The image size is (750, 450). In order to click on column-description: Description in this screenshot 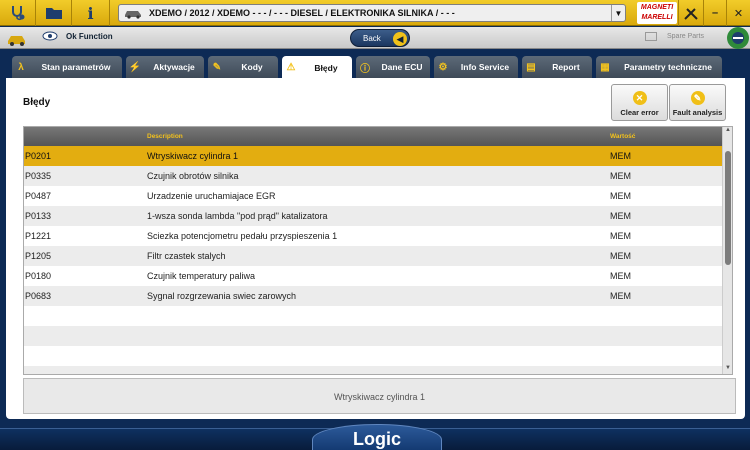, I will do `click(165, 136)`.